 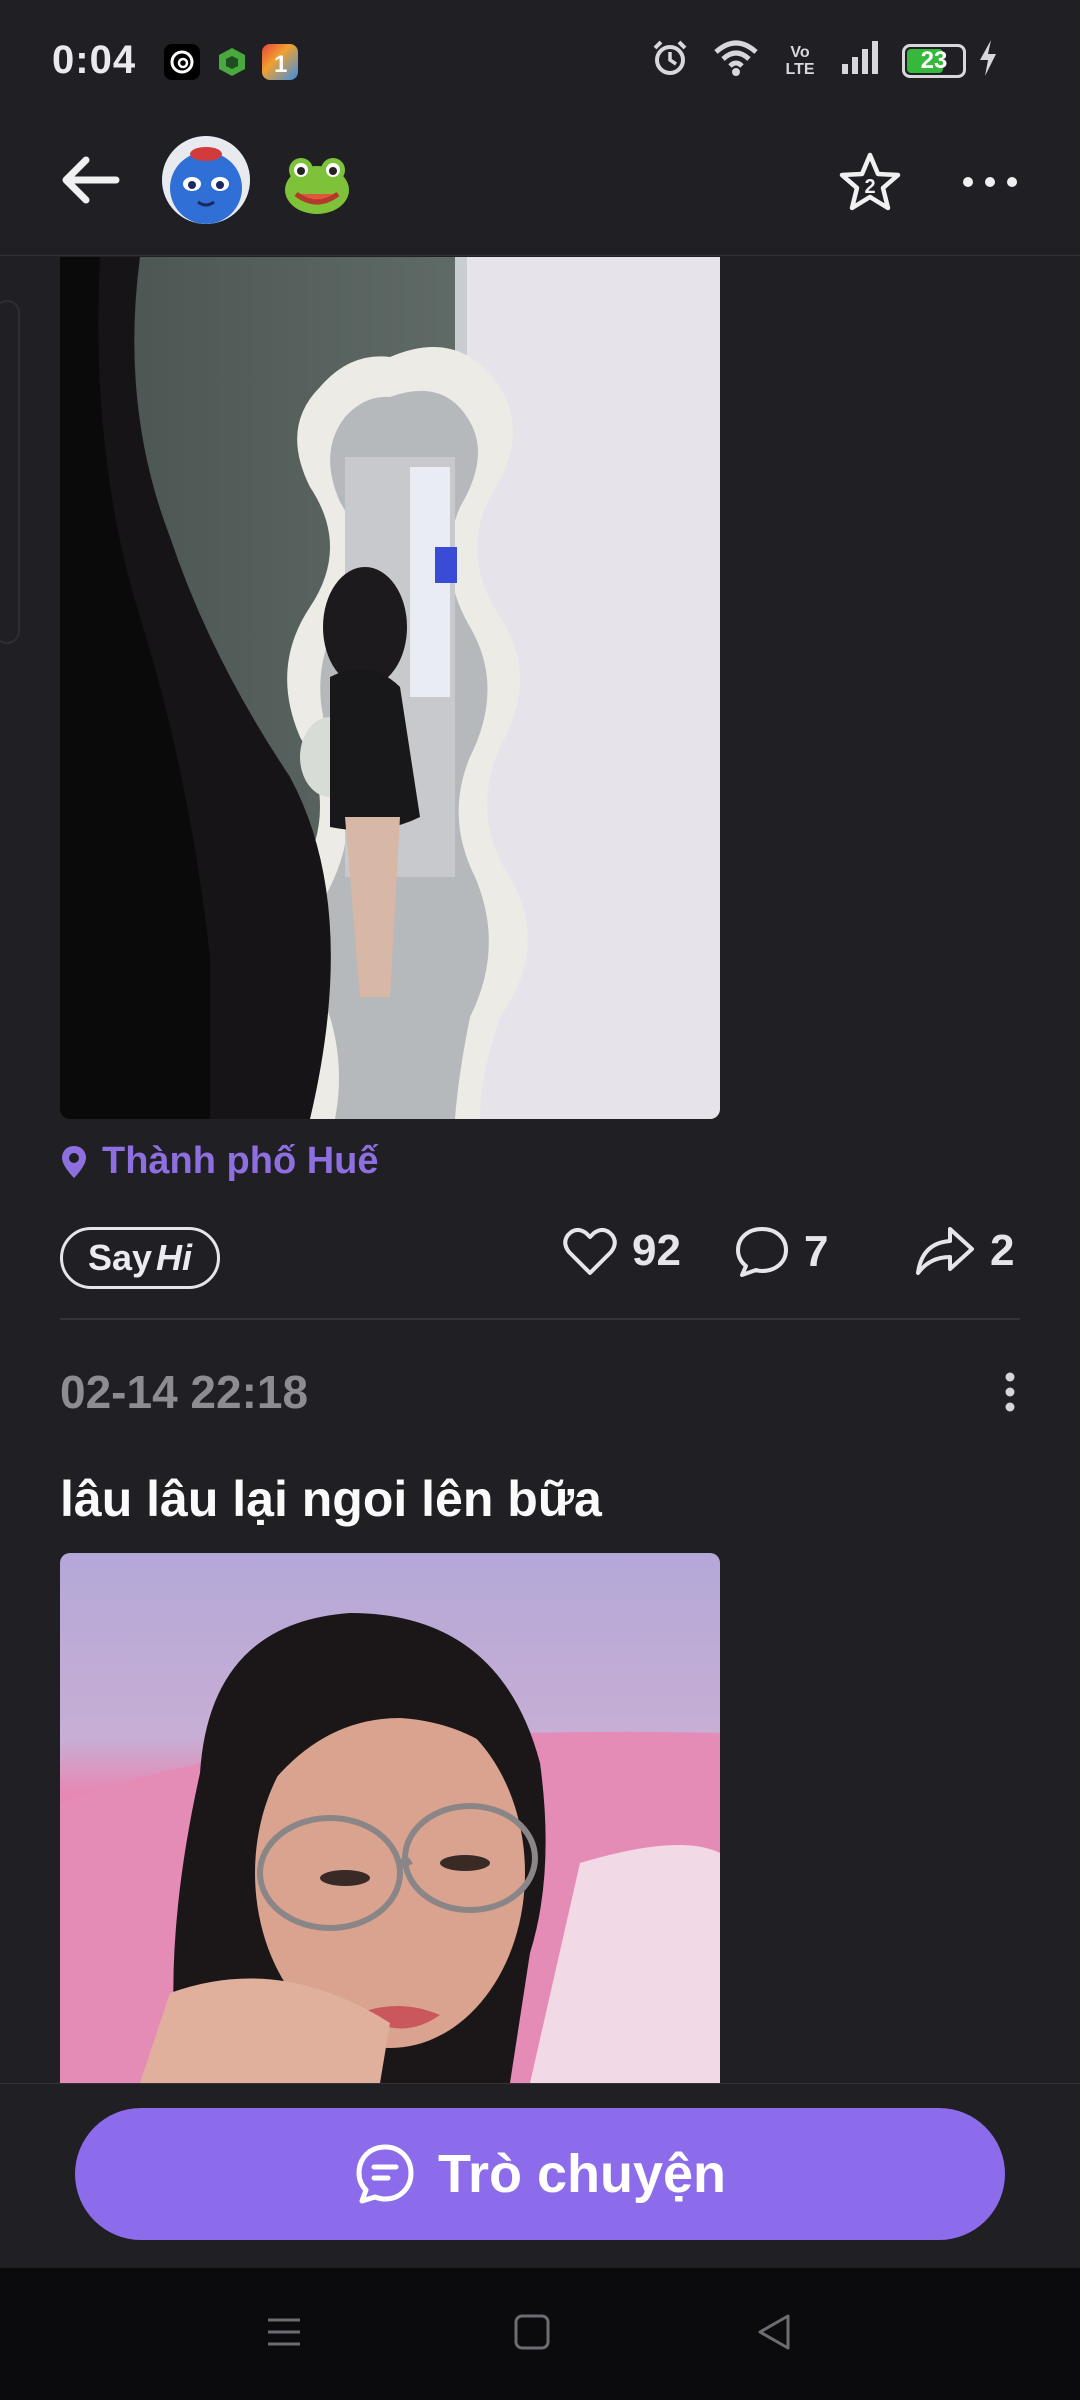 I want to click on arrow-left-icon, so click(x=91, y=180).